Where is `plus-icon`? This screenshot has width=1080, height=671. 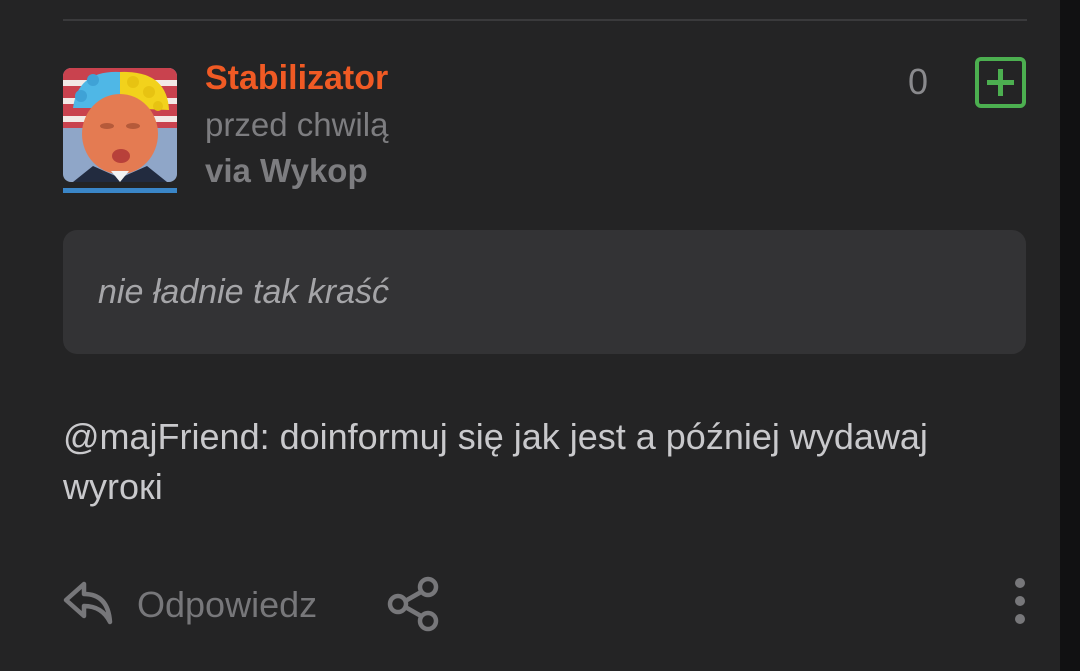 plus-icon is located at coordinates (1000, 82).